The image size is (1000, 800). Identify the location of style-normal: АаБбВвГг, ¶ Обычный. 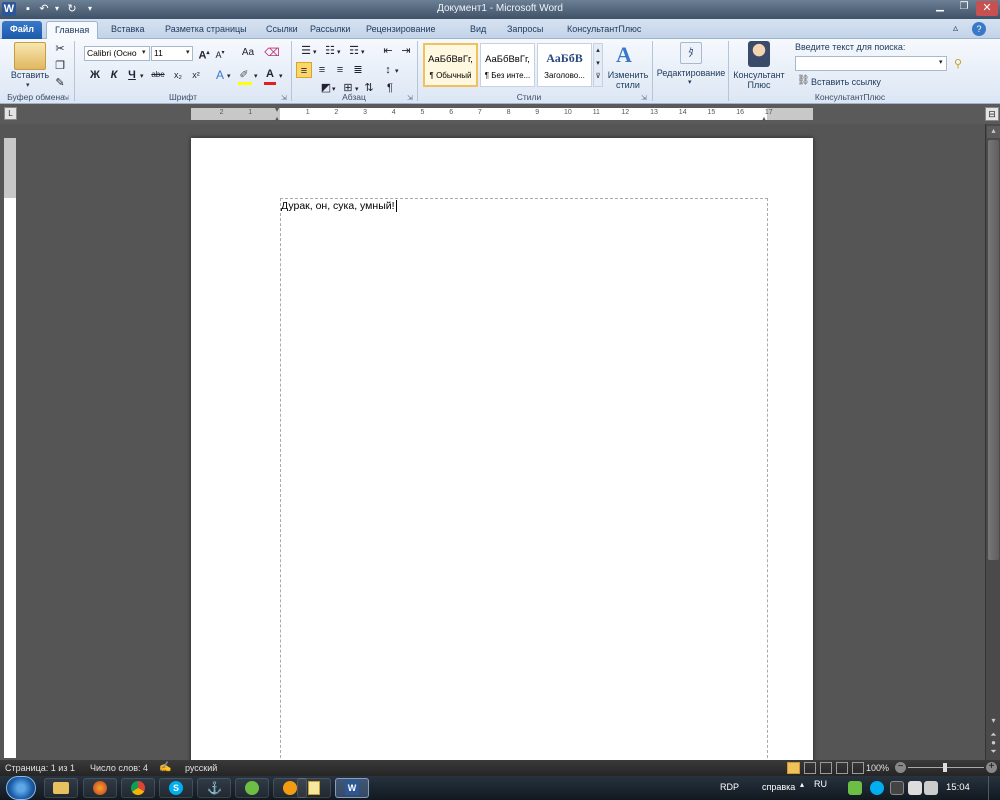
(450, 65).